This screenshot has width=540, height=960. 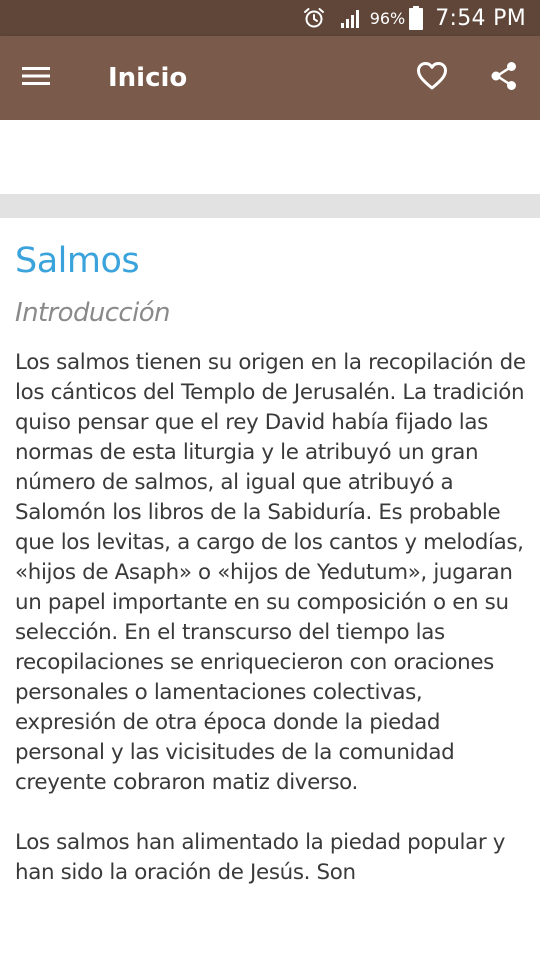 I want to click on article-title: Salmos, so click(x=77, y=261).